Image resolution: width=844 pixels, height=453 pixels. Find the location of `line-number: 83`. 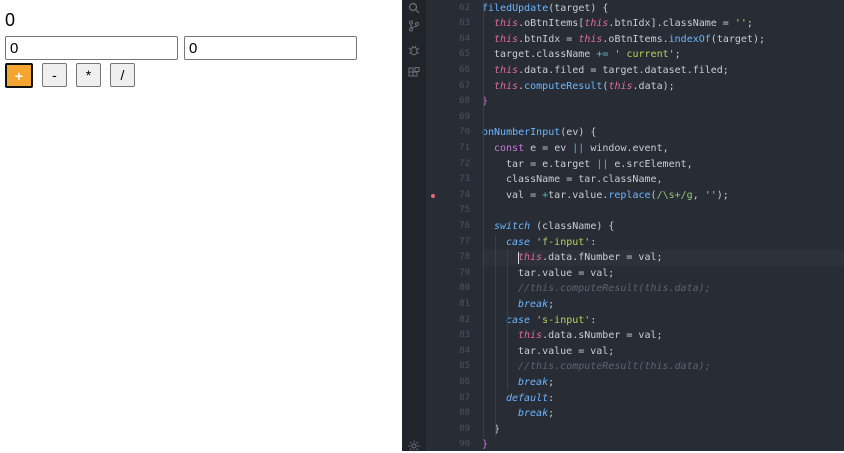

line-number: 83 is located at coordinates (464, 335).